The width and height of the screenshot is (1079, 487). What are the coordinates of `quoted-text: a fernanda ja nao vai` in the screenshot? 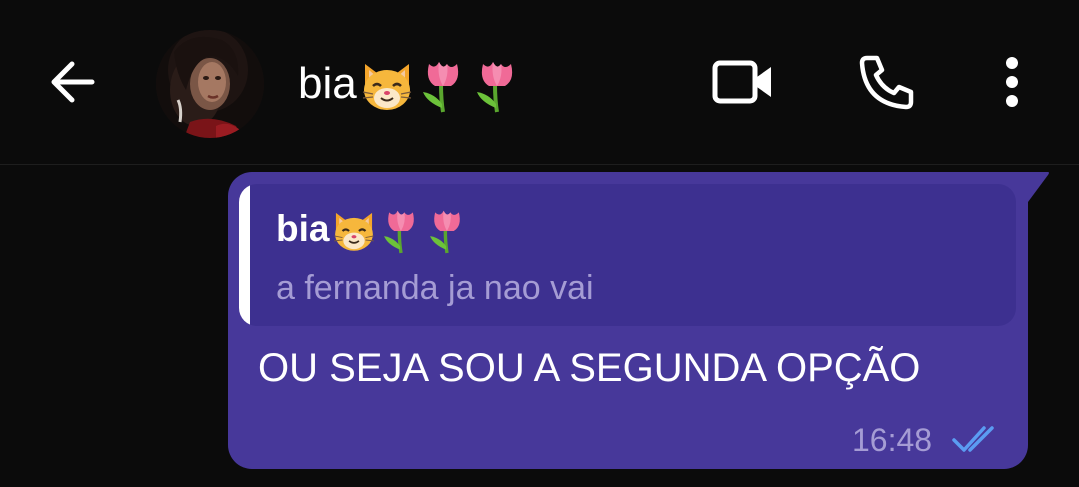 It's located at (435, 288).